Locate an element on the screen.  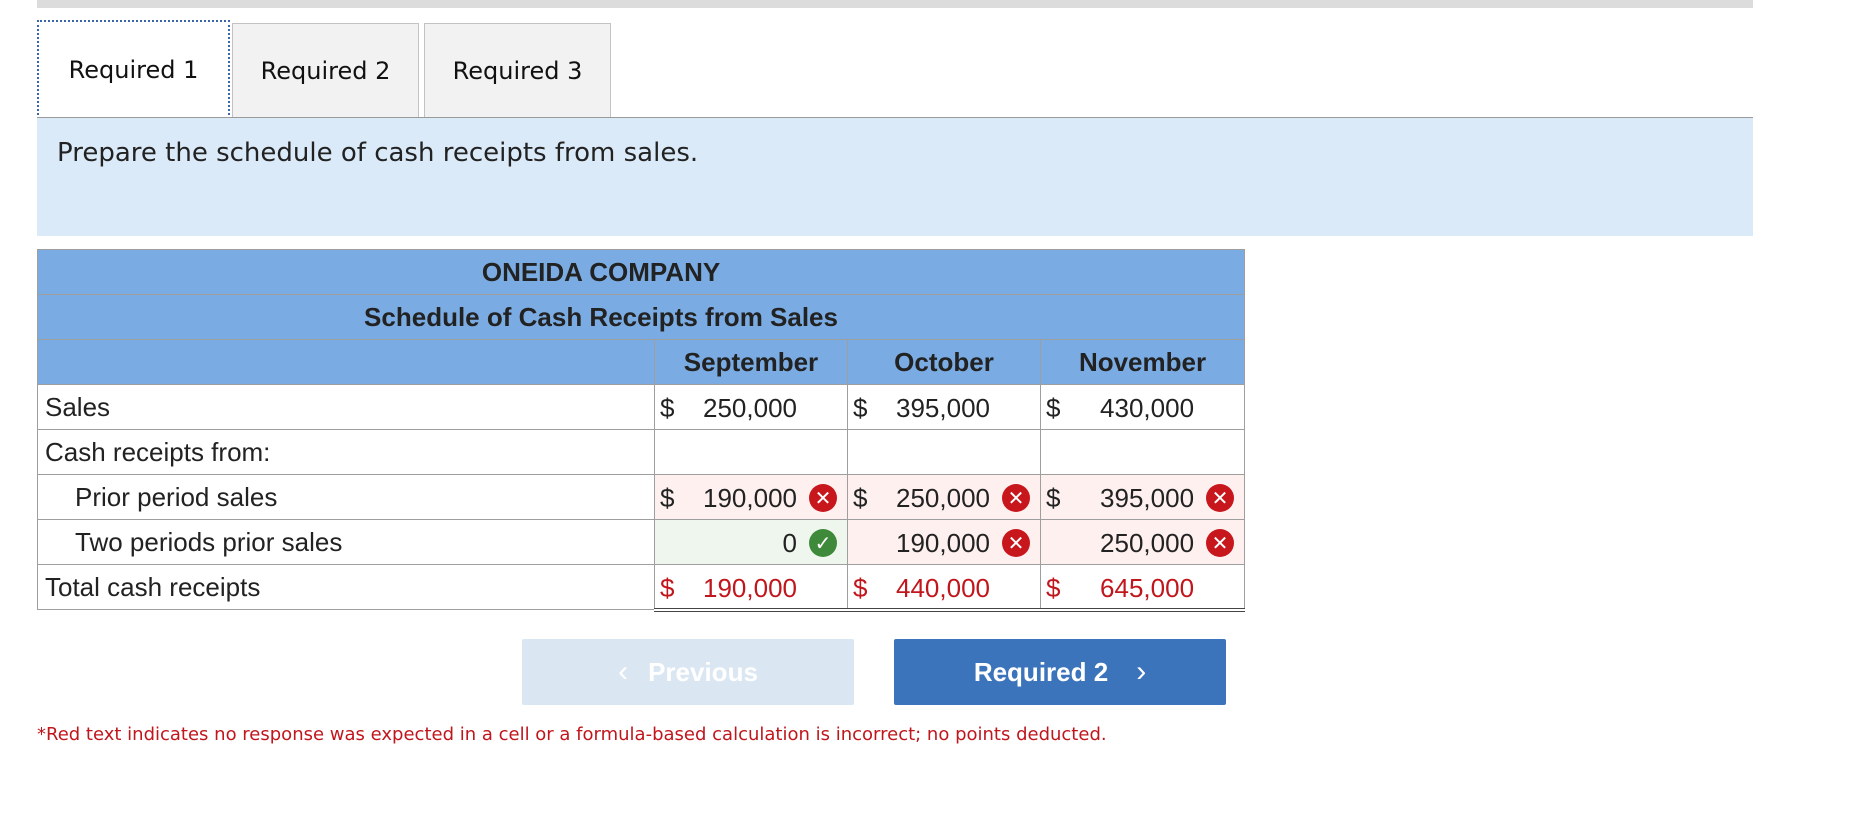
company-row: ONEIDA COMPANY is located at coordinates (641, 272).